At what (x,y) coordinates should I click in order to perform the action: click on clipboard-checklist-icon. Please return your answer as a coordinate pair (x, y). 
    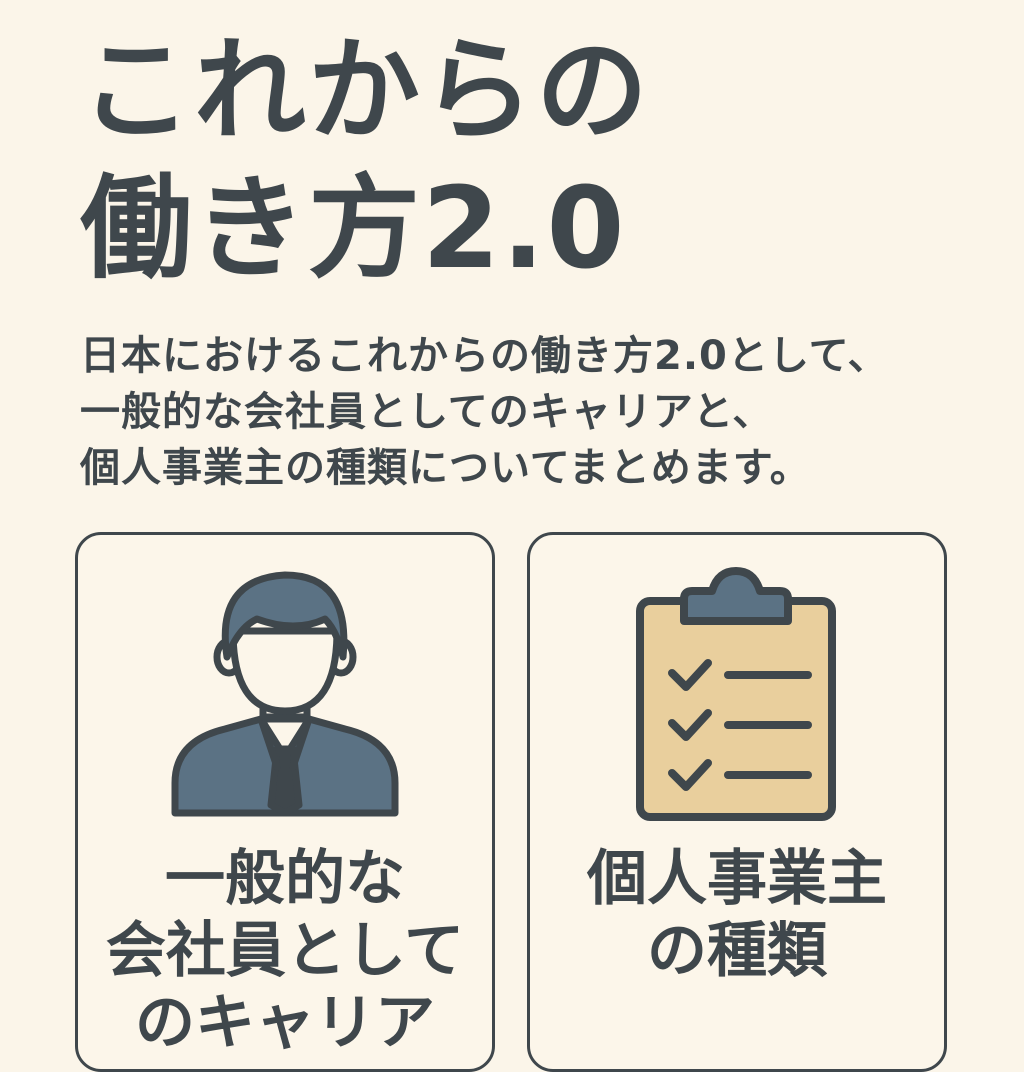
    Looking at the image, I should click on (737, 697).